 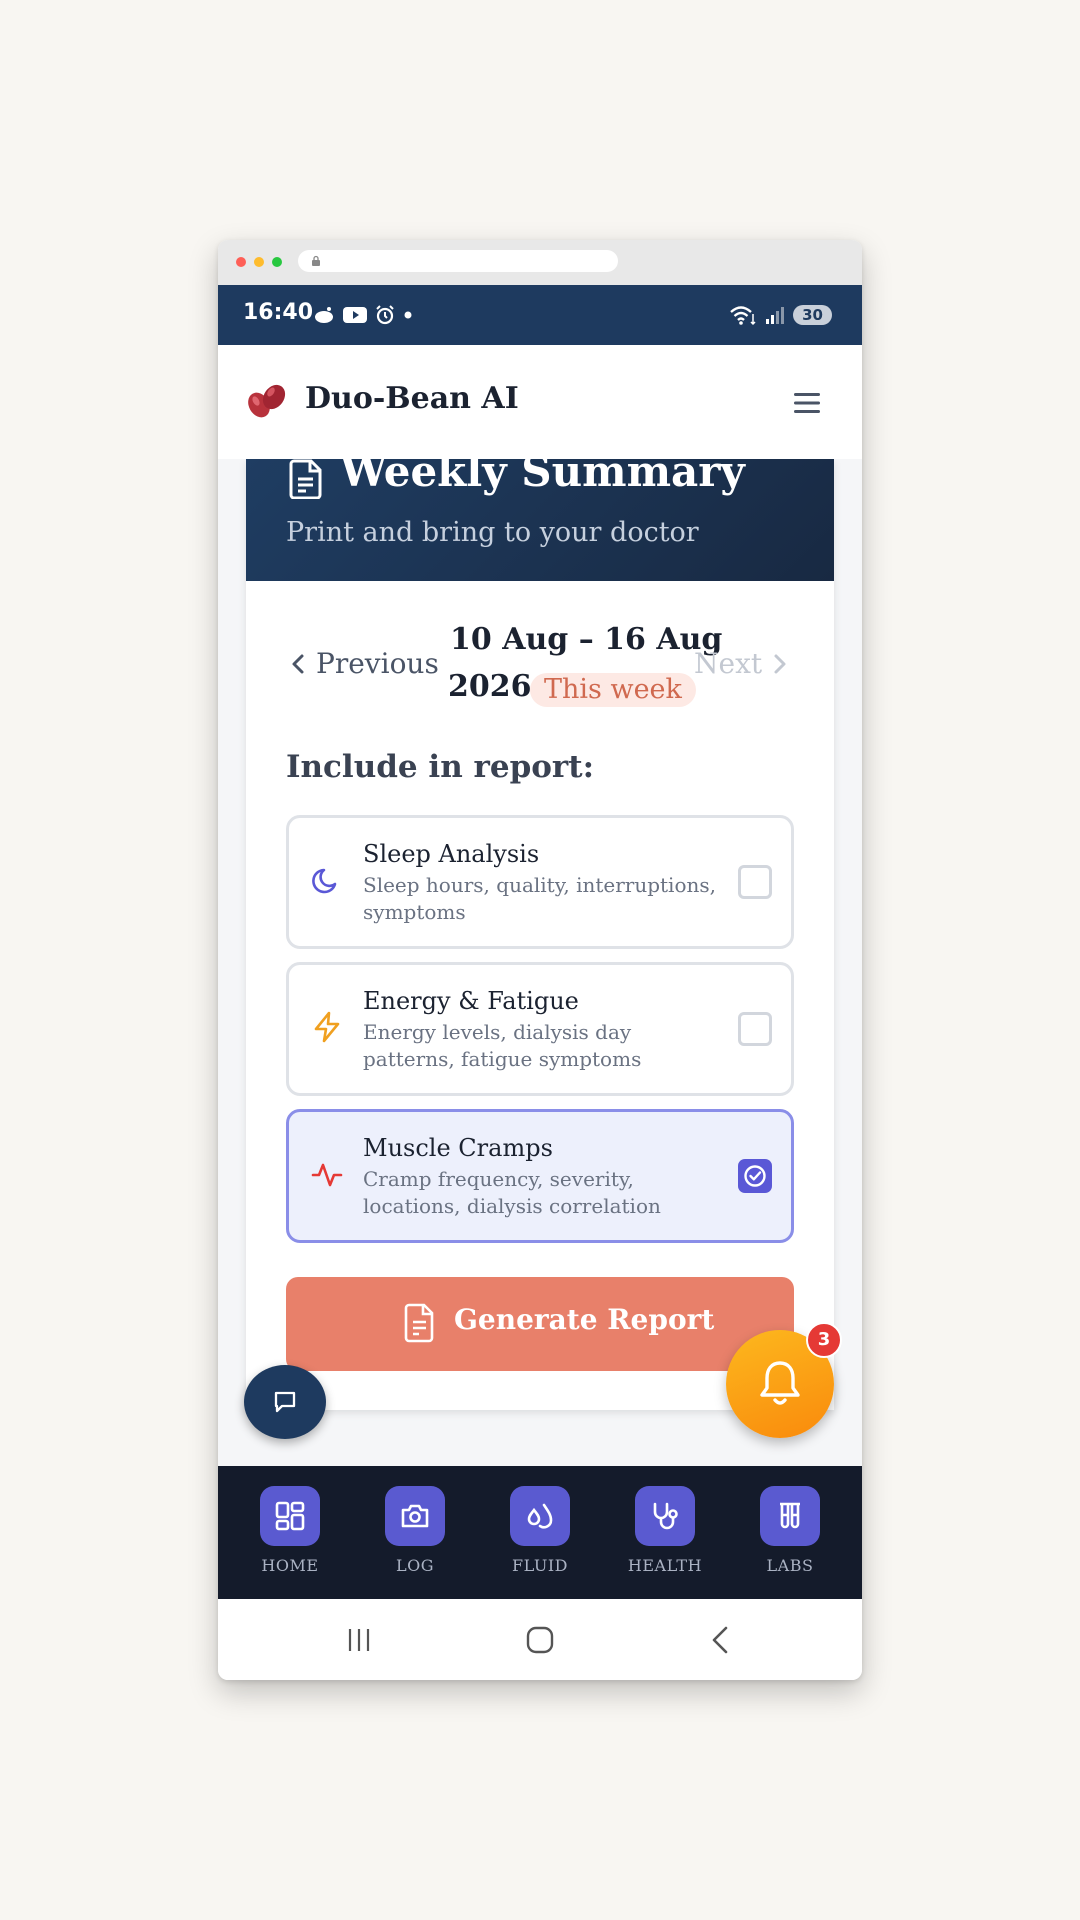 I want to click on system-icons: 30, so click(x=780, y=315).